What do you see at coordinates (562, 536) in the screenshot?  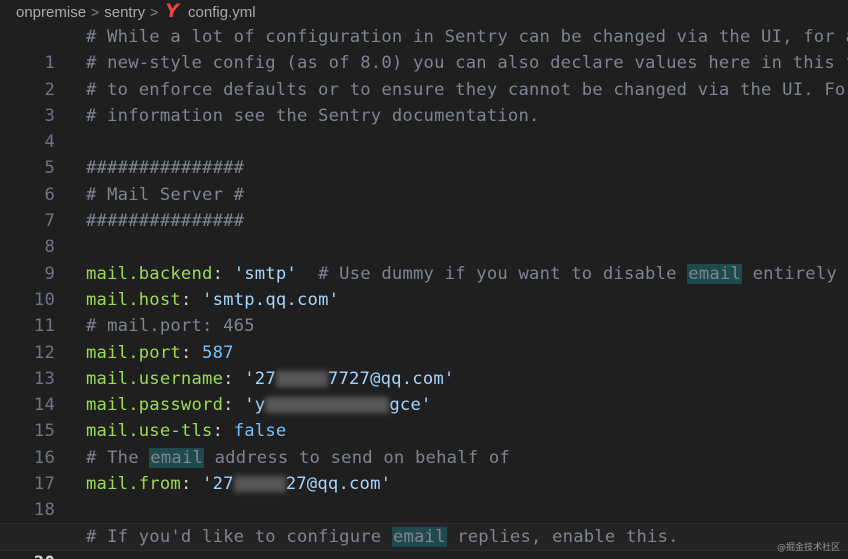 I see `comment-text: replies, enable this.` at bounding box center [562, 536].